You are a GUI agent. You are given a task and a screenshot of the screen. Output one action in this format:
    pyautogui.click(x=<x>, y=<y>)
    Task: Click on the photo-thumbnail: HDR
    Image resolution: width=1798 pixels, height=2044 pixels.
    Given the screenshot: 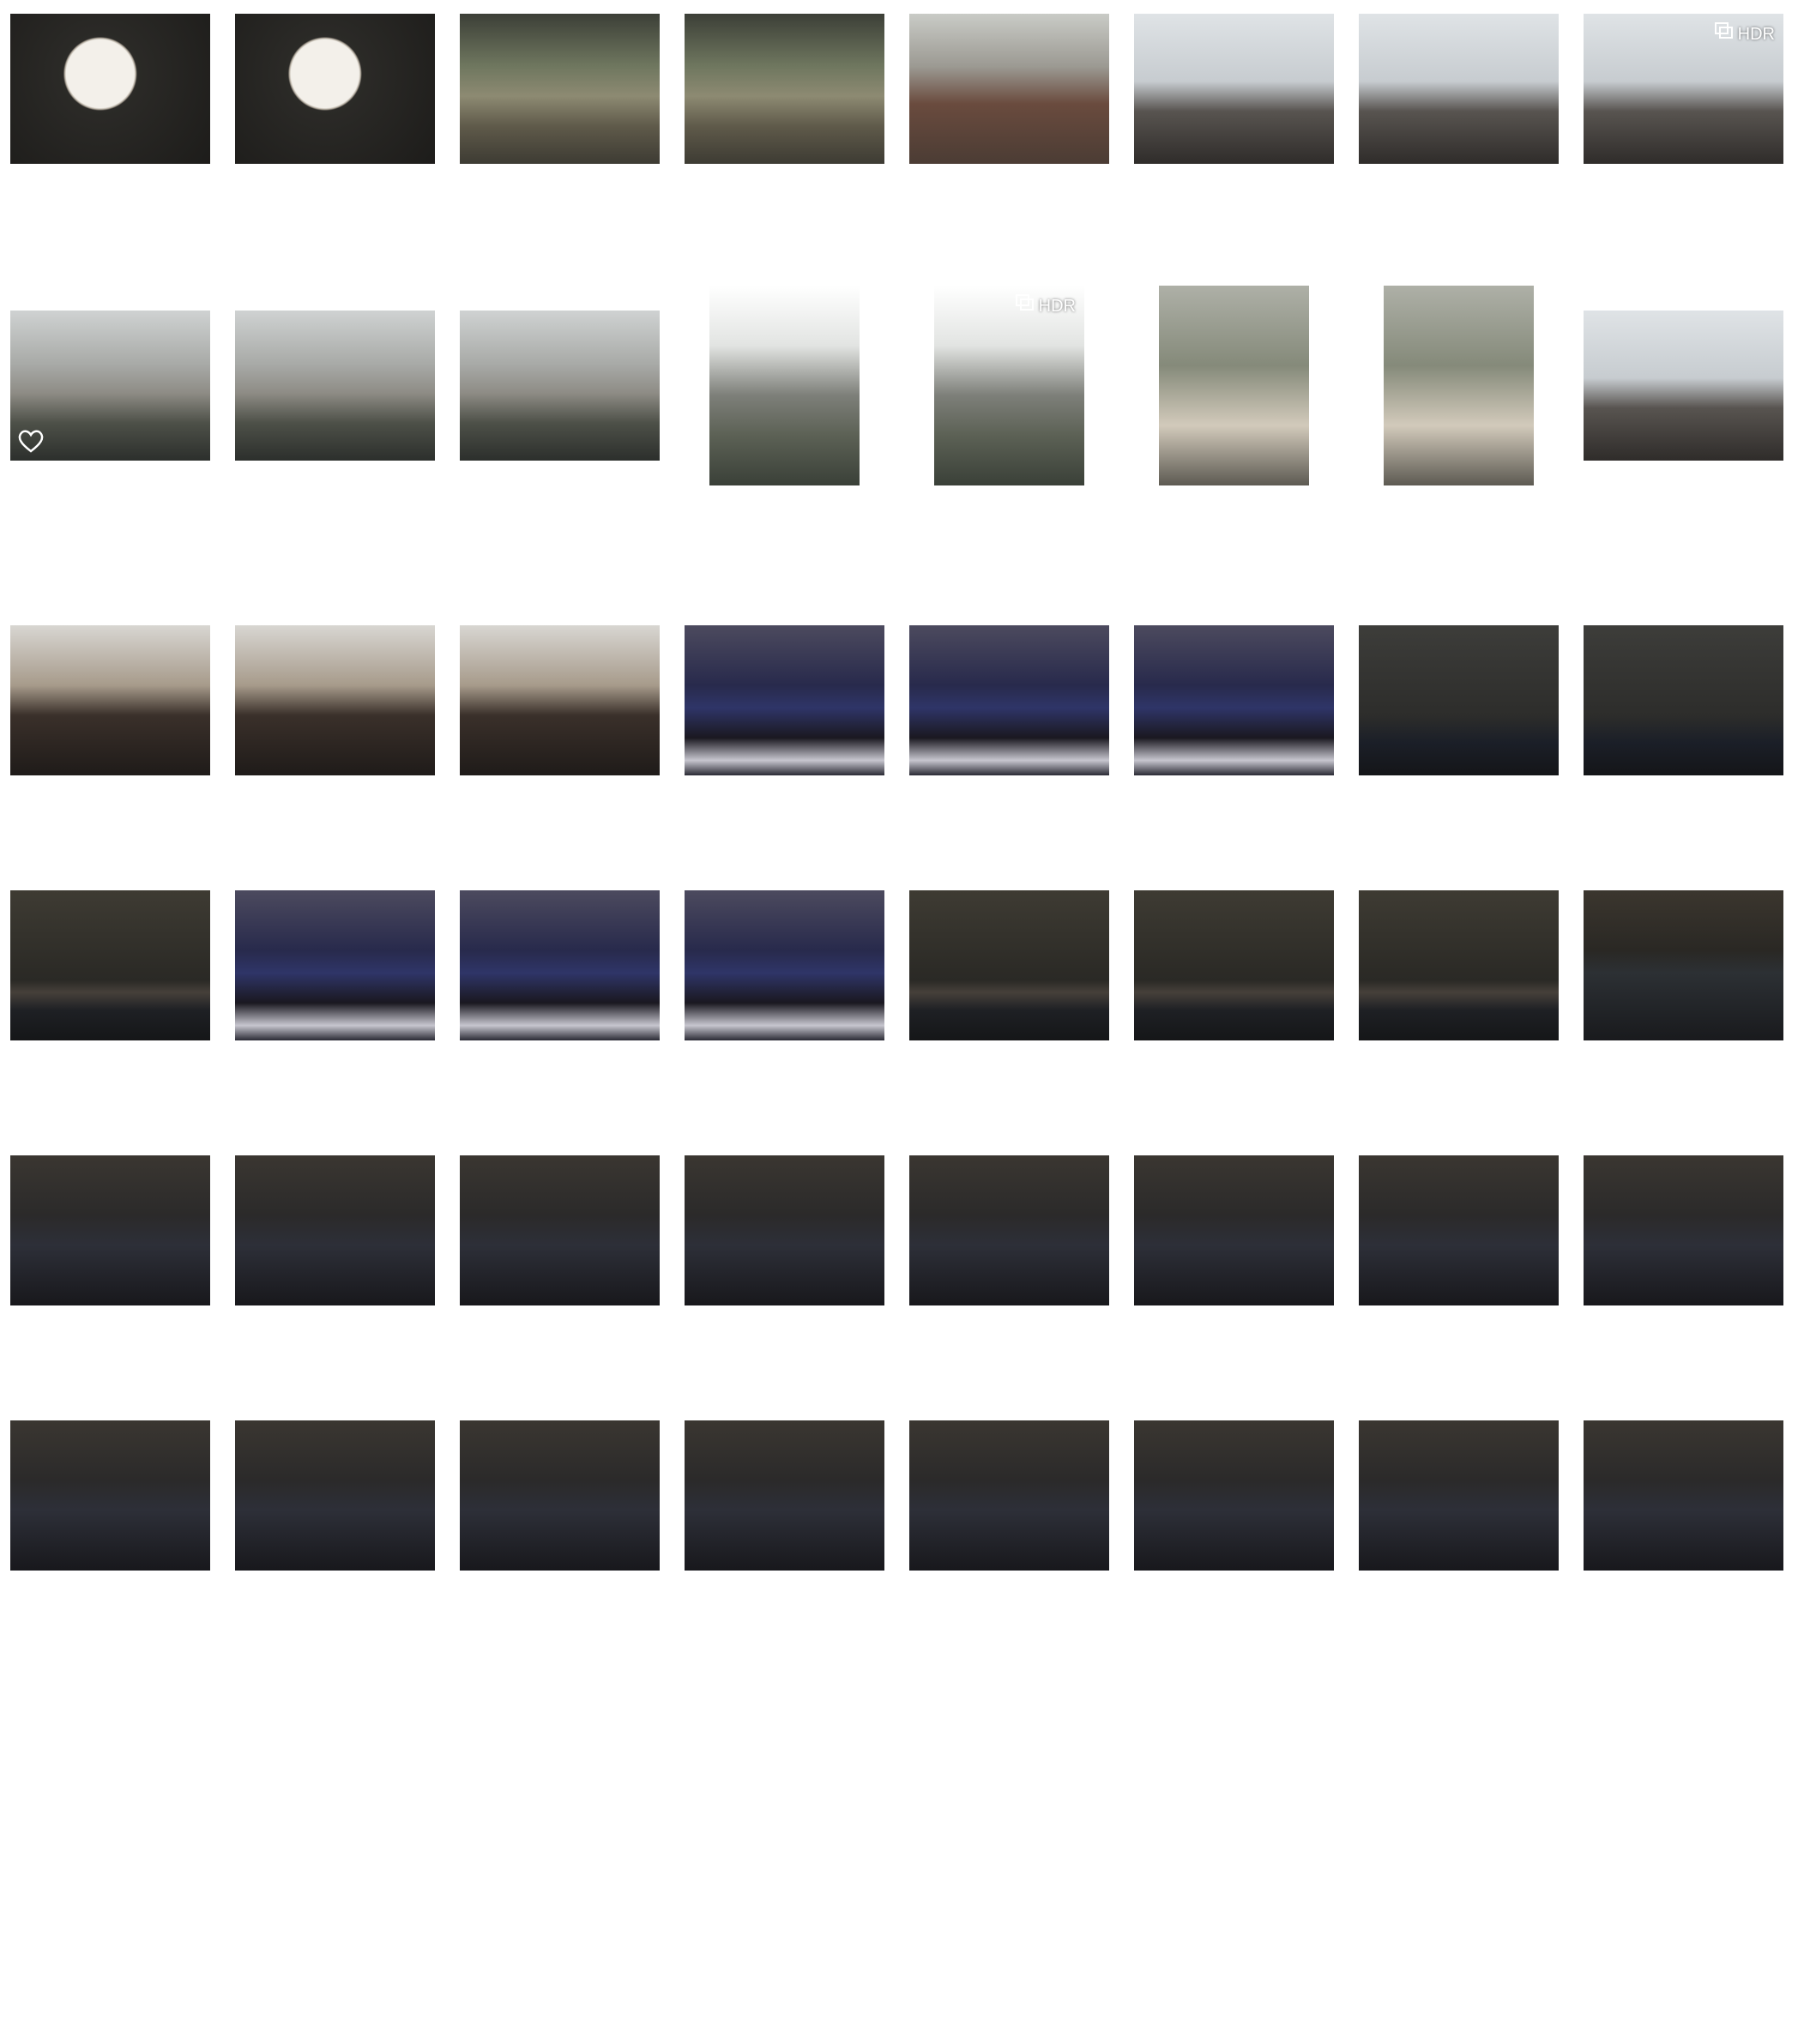 What is the action you would take?
    pyautogui.click(x=1683, y=89)
    